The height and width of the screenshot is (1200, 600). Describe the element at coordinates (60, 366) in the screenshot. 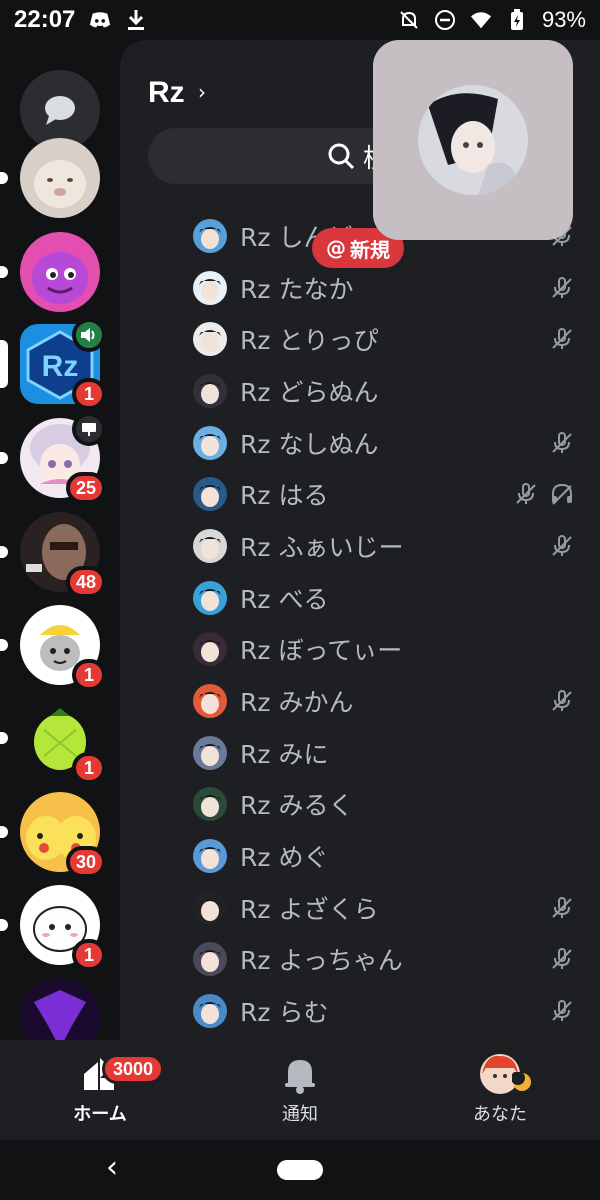

I see `svg-text: Rz` at that location.